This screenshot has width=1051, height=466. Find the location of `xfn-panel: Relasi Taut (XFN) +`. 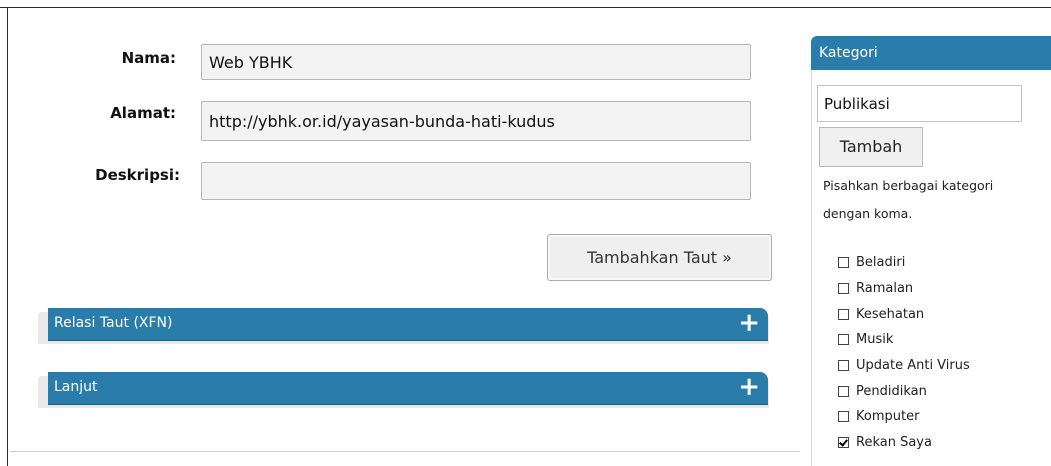

xfn-panel: Relasi Taut (XFN) + is located at coordinates (403, 326).